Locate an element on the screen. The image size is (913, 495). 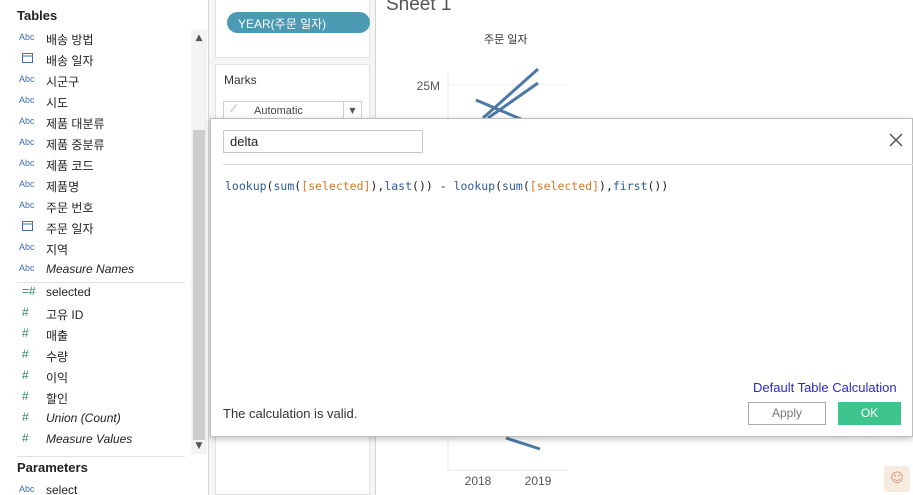
calculation-name-field: delta is located at coordinates (323, 141).